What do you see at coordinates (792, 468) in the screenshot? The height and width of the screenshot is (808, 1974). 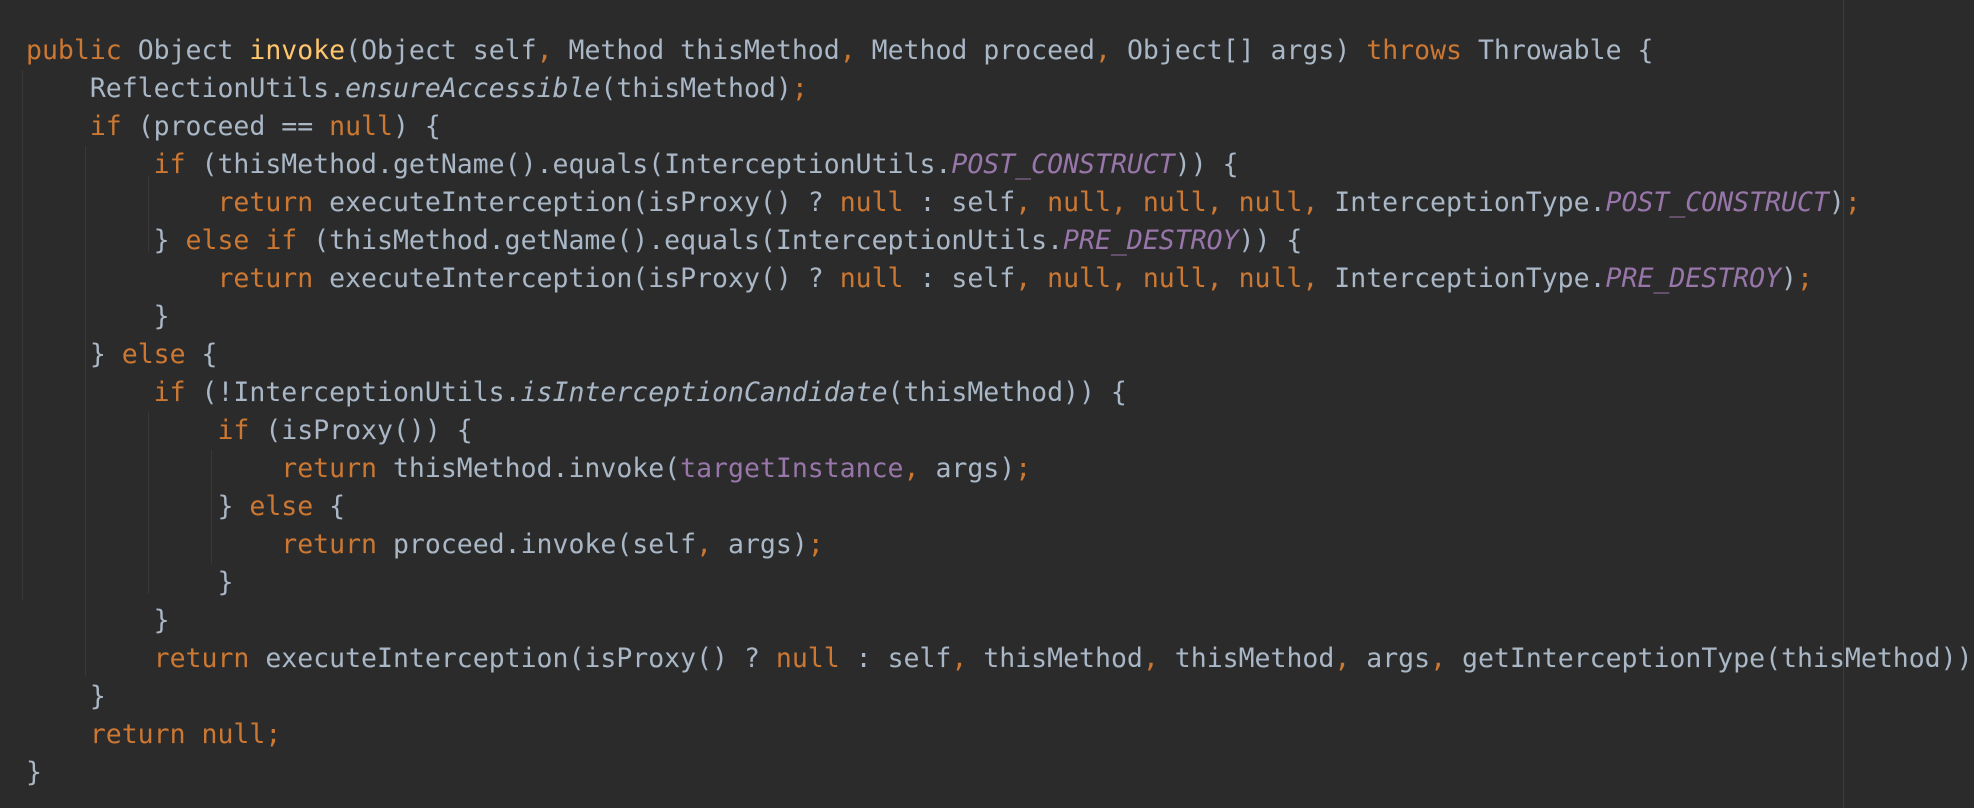 I see `code-token: targetInstance` at bounding box center [792, 468].